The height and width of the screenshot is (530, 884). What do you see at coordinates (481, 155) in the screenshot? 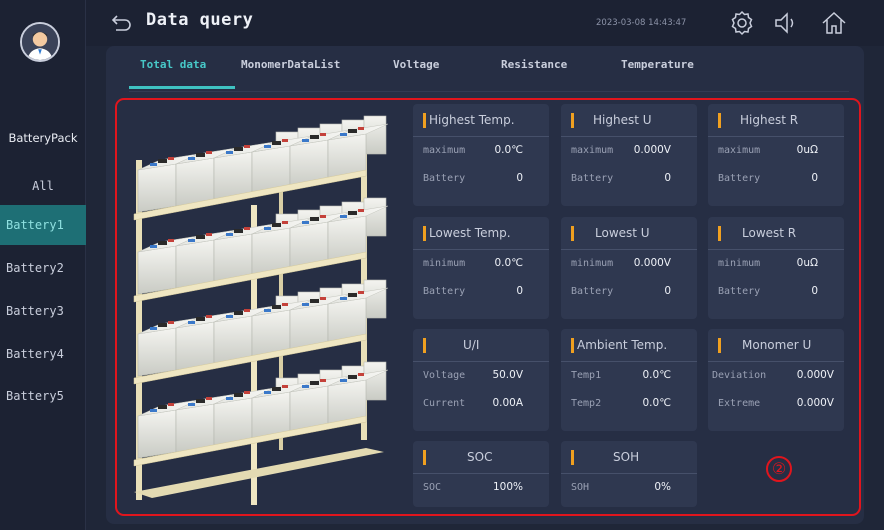
I see `card-highest-temp: Highest Temp. maximum 0.0℃ Battery 0` at bounding box center [481, 155].